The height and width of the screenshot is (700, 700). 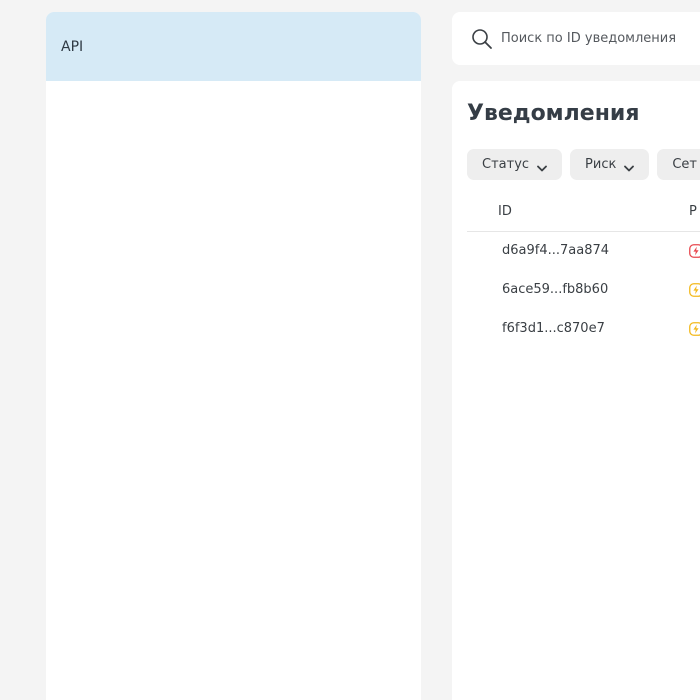 What do you see at coordinates (553, 328) in the screenshot?
I see `notification-id: f6f3d1...c870e7` at bounding box center [553, 328].